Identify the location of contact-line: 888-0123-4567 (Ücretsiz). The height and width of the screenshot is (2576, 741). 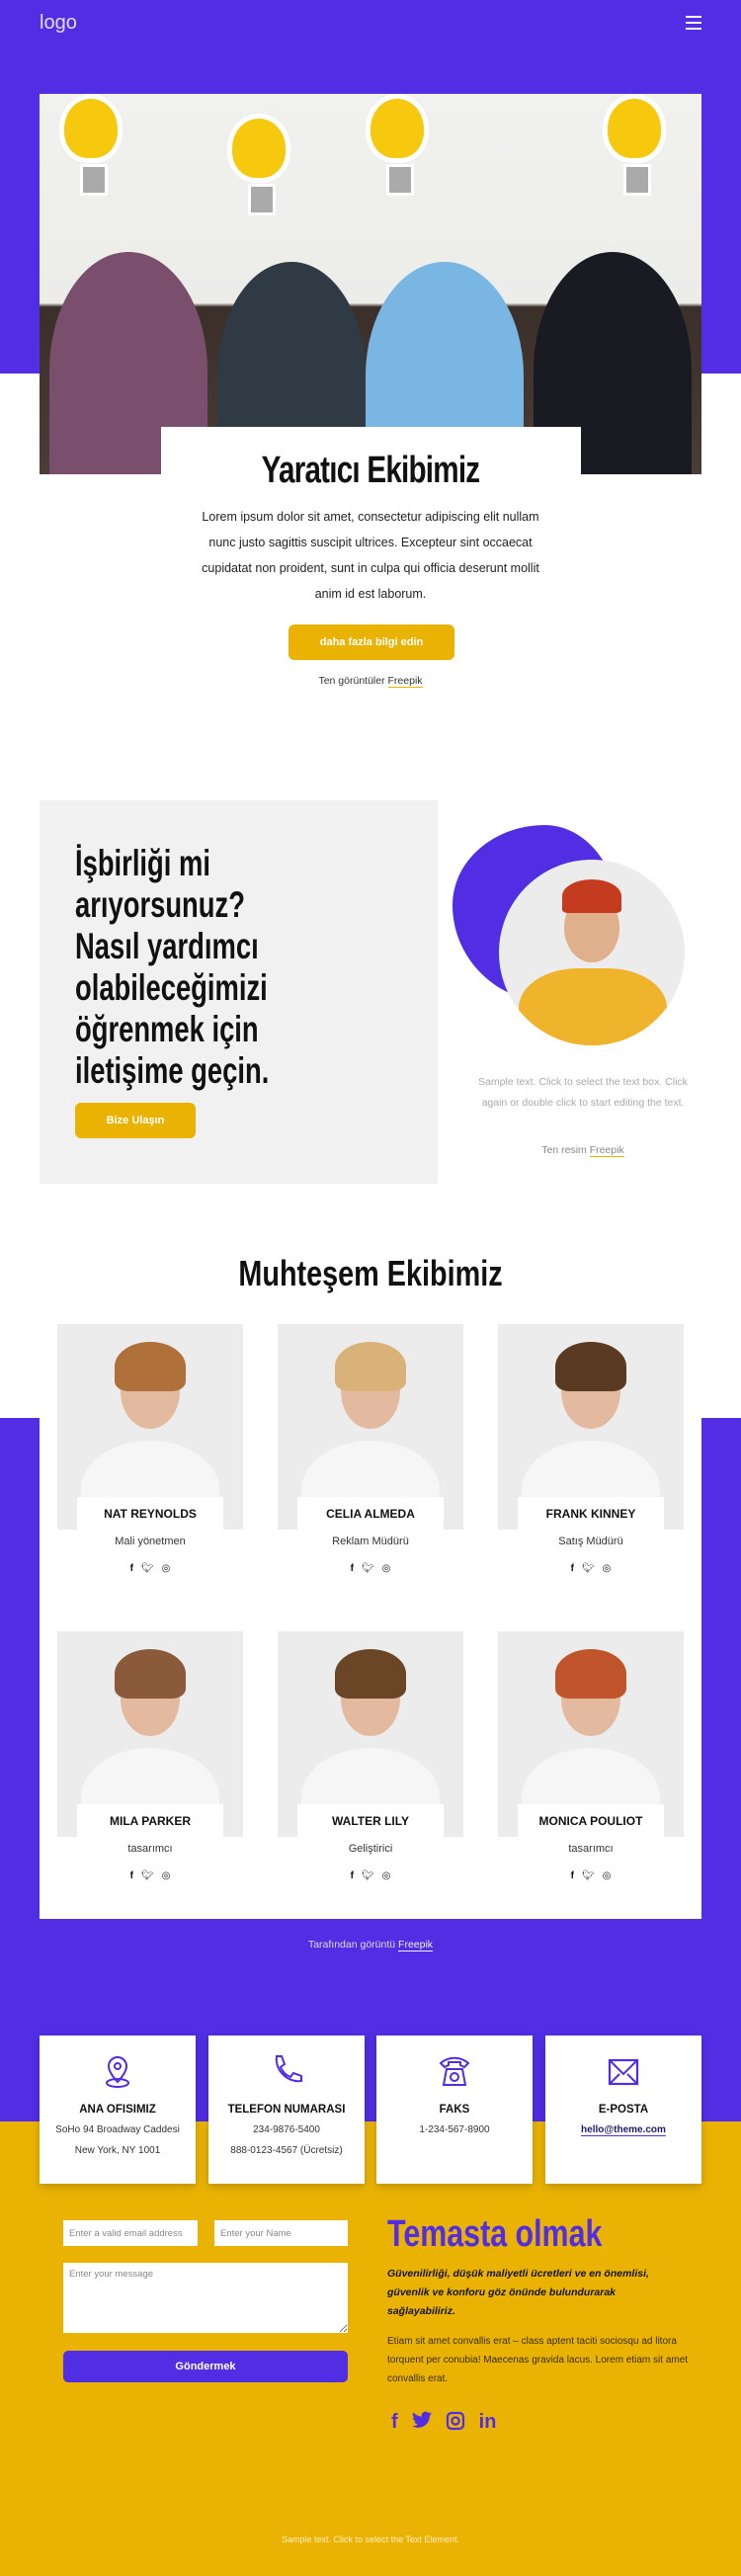
(286, 2150).